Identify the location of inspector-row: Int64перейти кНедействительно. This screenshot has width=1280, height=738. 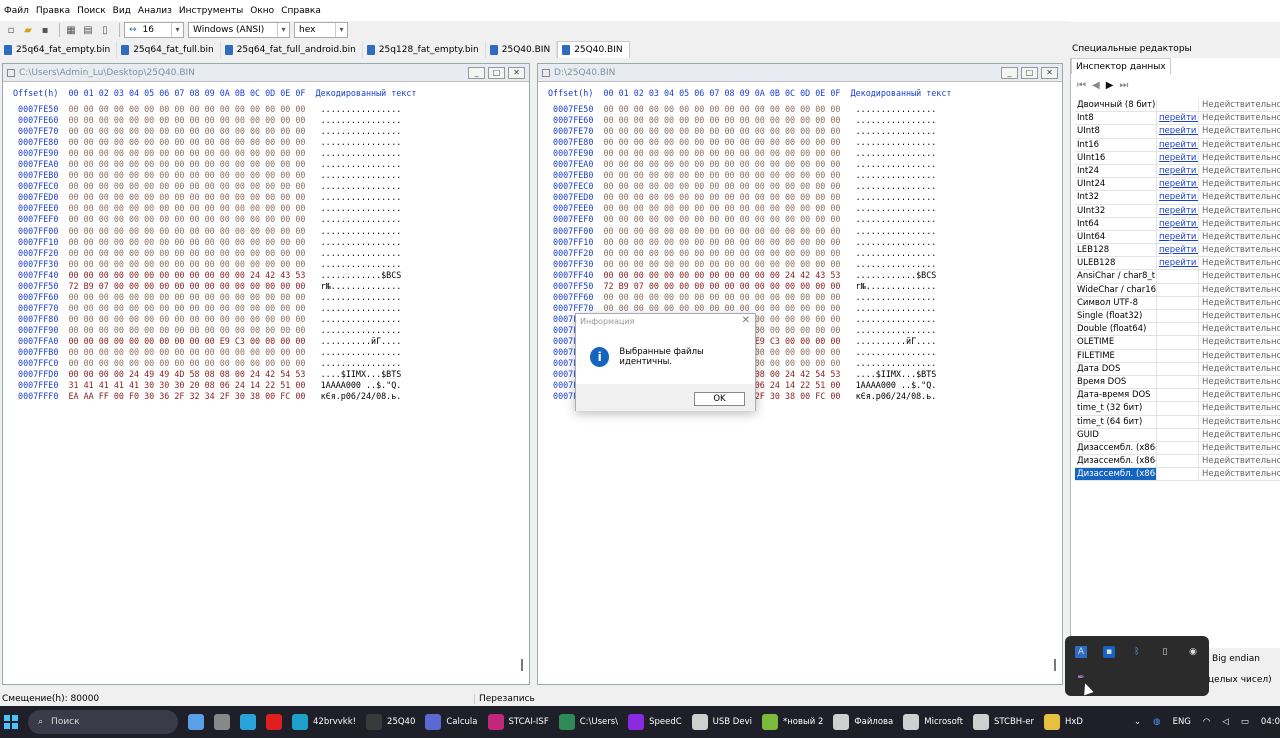
(1177, 224).